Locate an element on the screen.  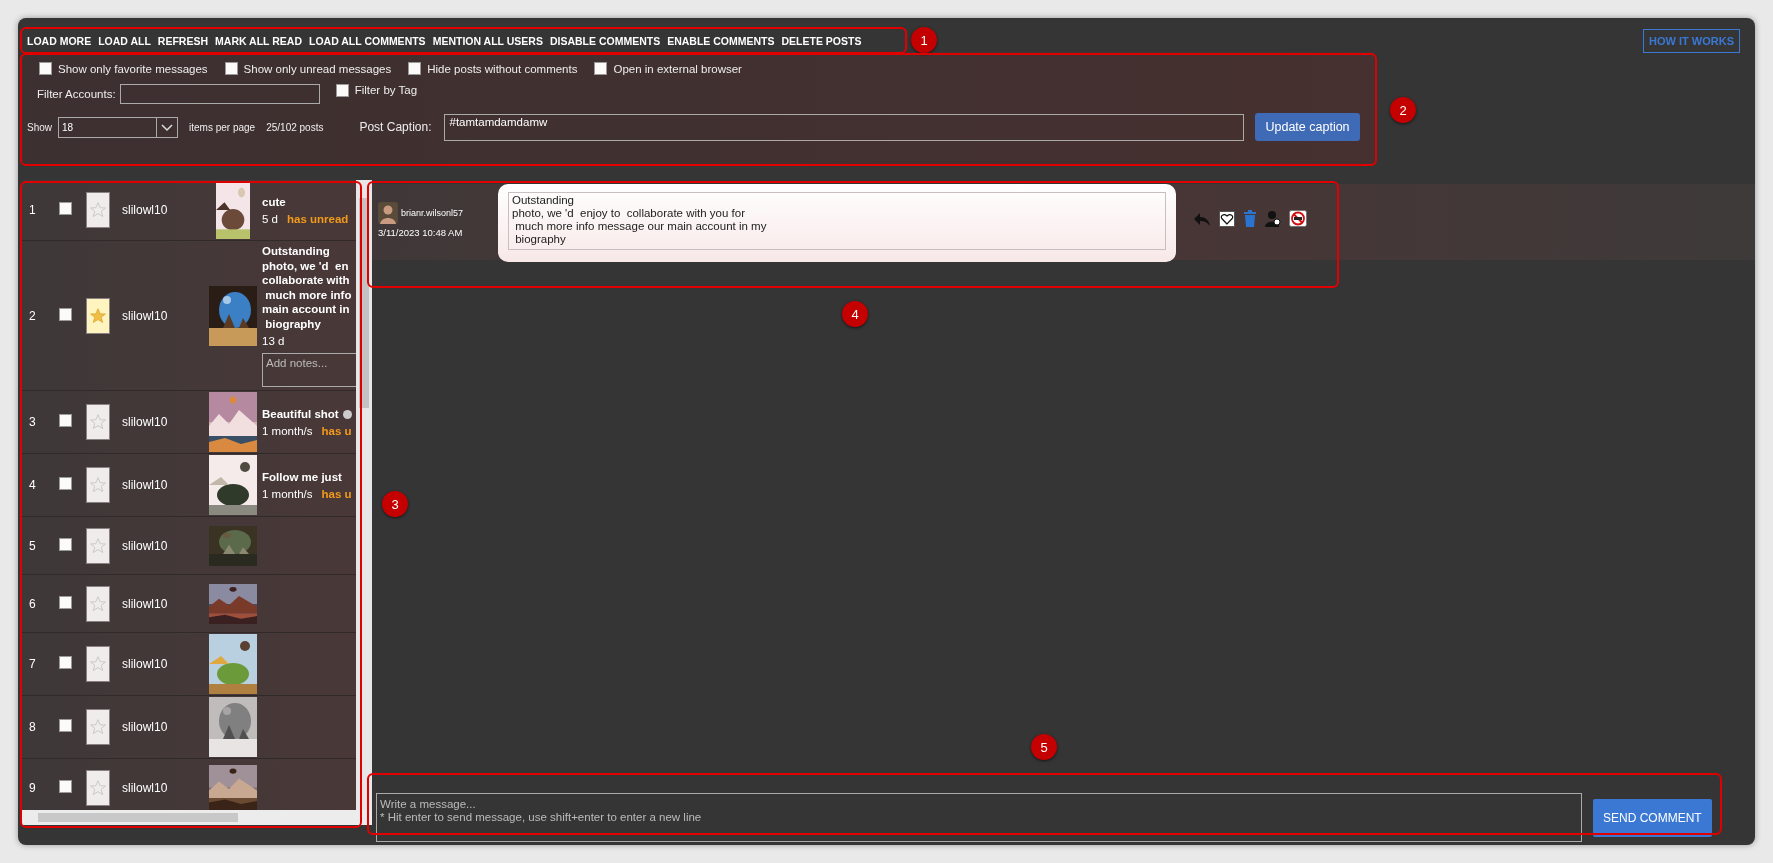
row-number: 5 is located at coordinates (33, 545).